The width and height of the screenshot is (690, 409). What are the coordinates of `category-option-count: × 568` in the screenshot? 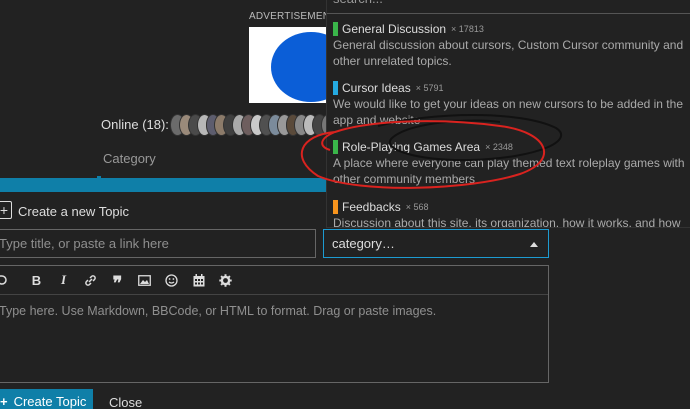 It's located at (417, 207).